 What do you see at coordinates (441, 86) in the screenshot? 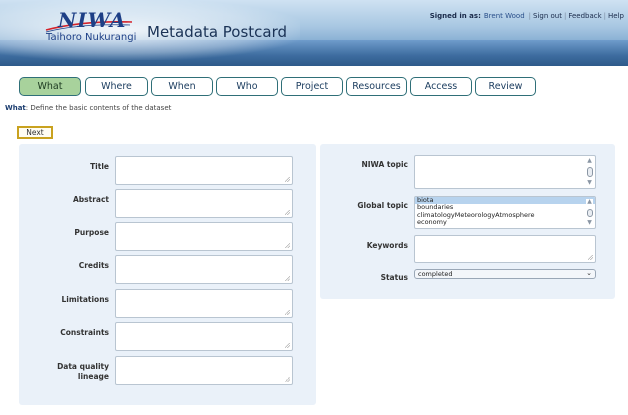
I see `tab-access: Access` at bounding box center [441, 86].